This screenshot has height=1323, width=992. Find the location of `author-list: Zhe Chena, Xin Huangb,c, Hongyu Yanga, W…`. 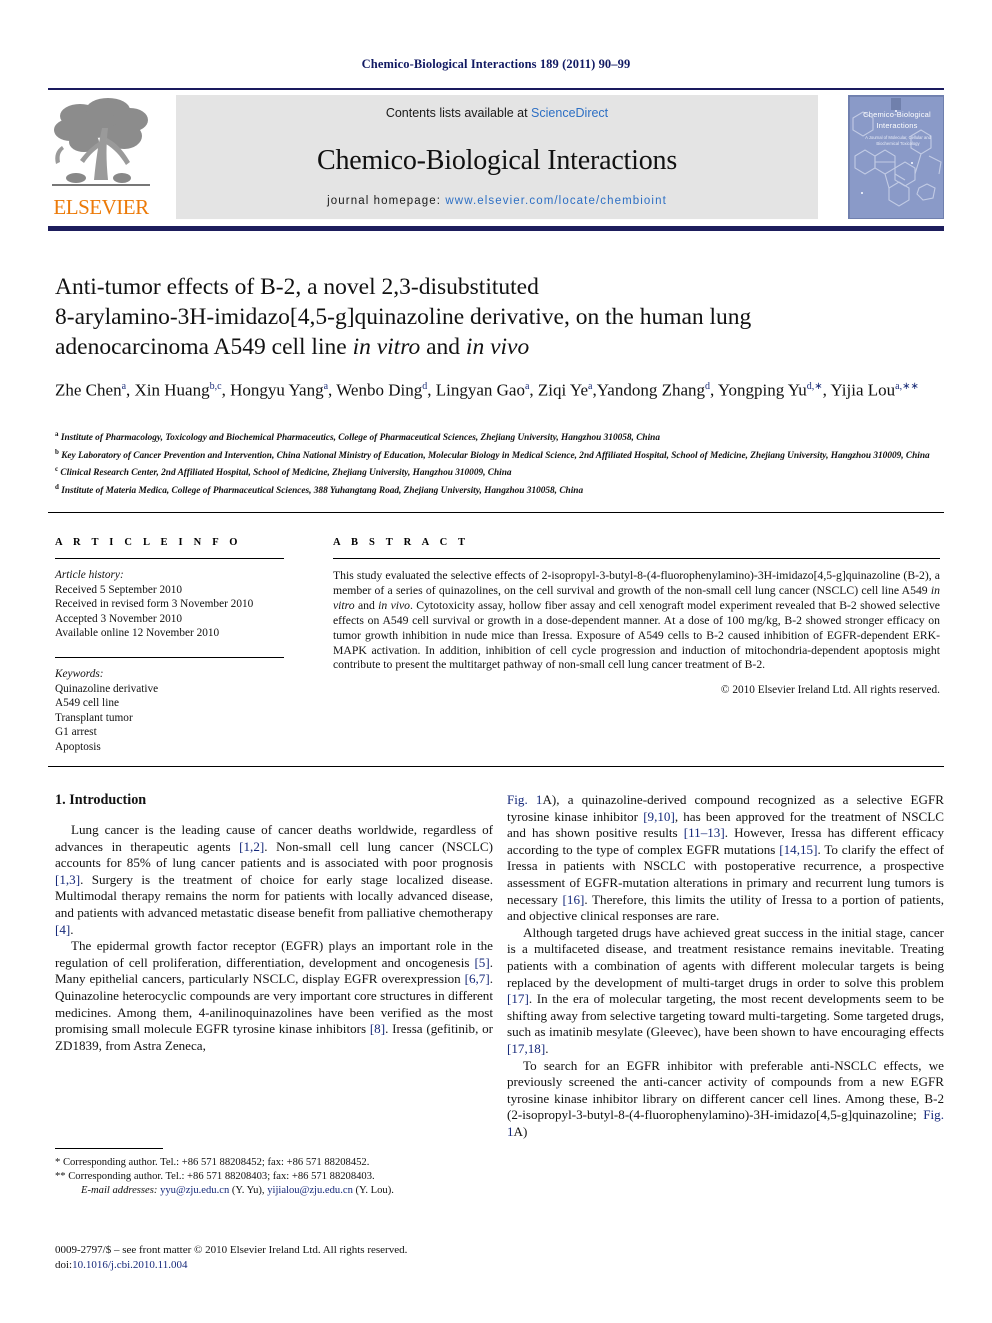

author-list: Zhe Chena, Xin Huangb,c, Hongyu Yanga, W… is located at coordinates (487, 390).